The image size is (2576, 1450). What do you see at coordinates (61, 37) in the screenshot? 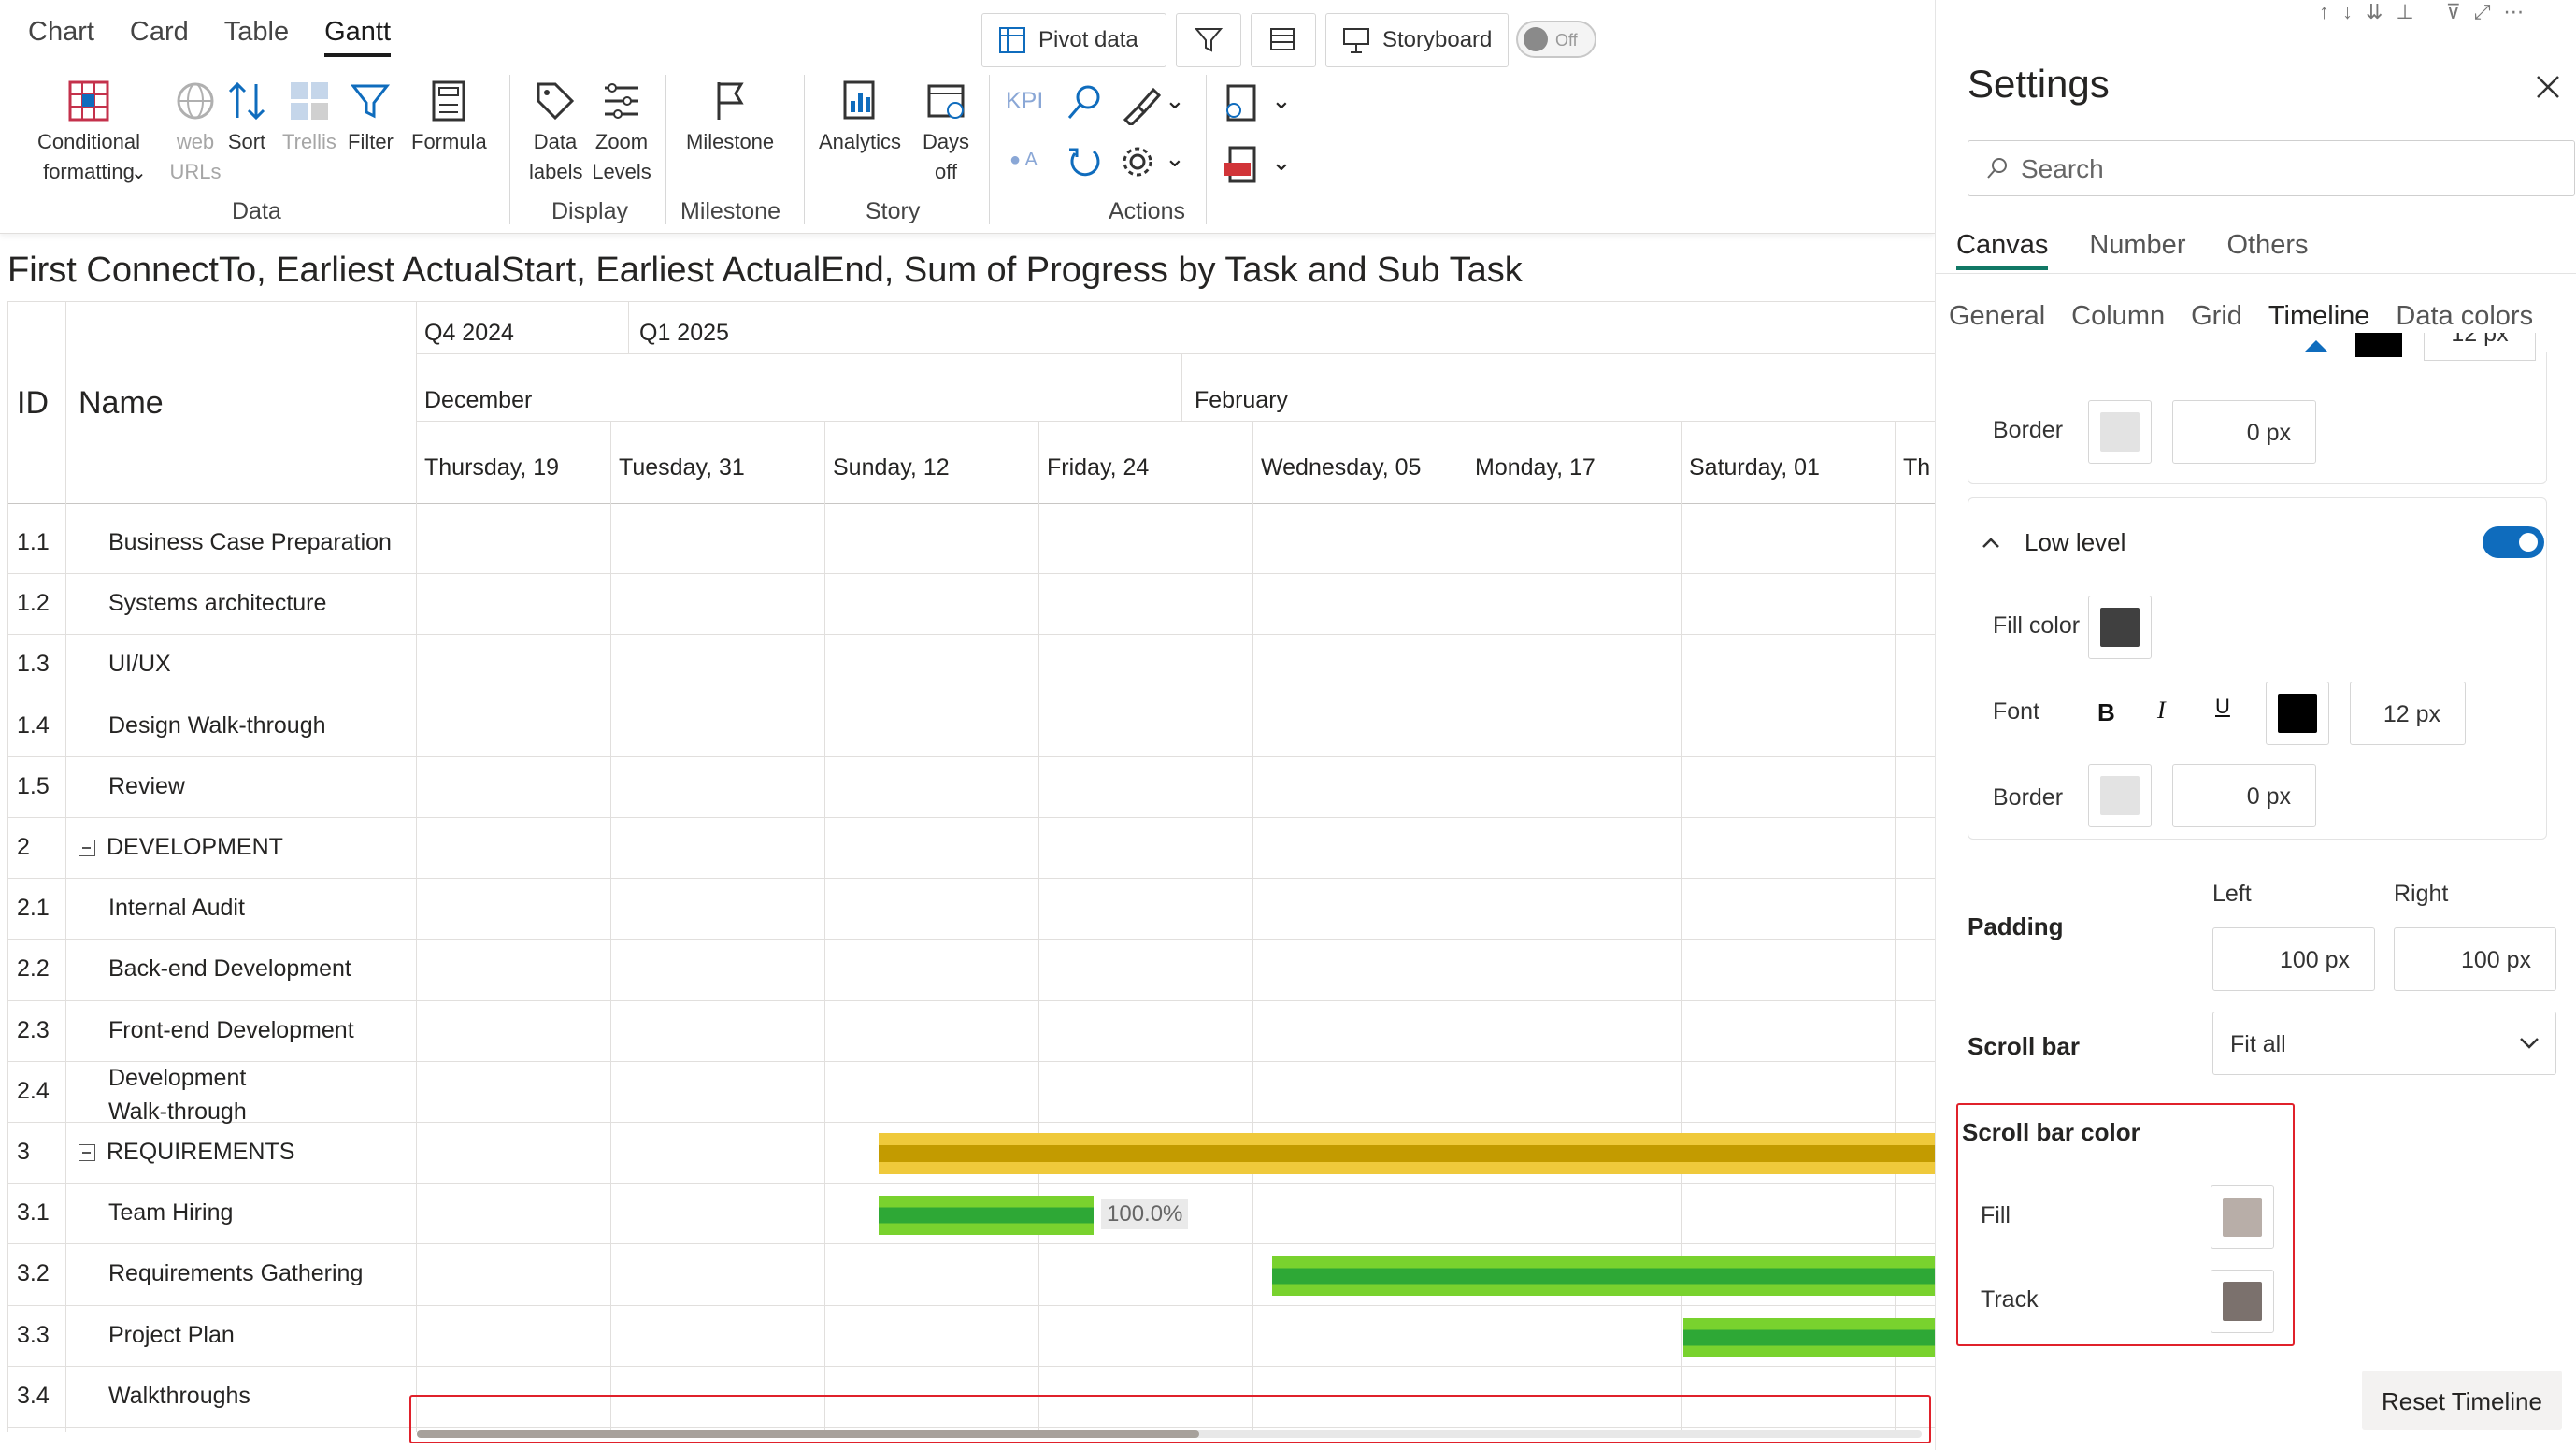
I see `tab-chart: Chart` at bounding box center [61, 37].